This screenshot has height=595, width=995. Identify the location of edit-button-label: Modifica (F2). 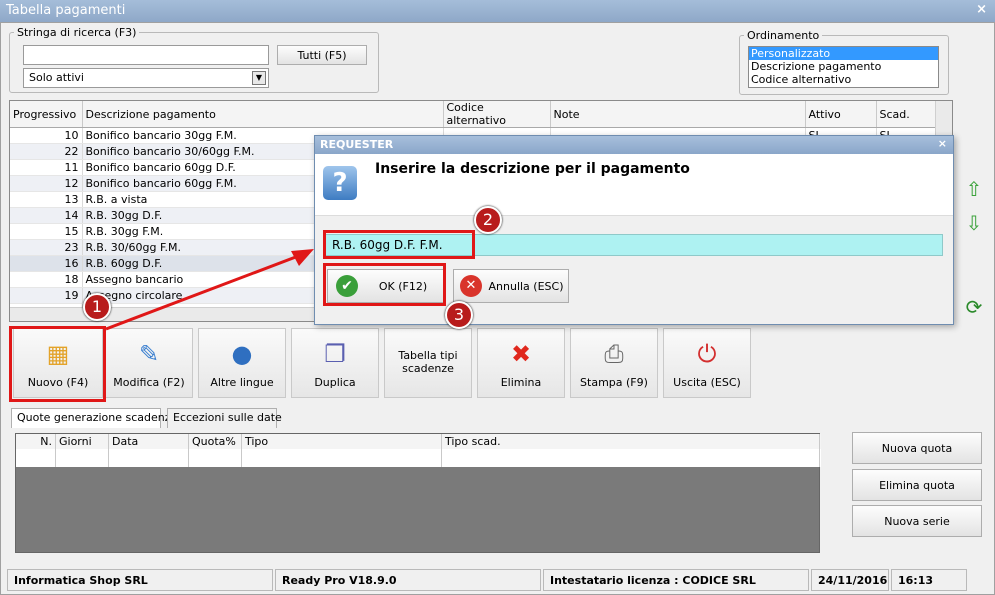
(149, 382).